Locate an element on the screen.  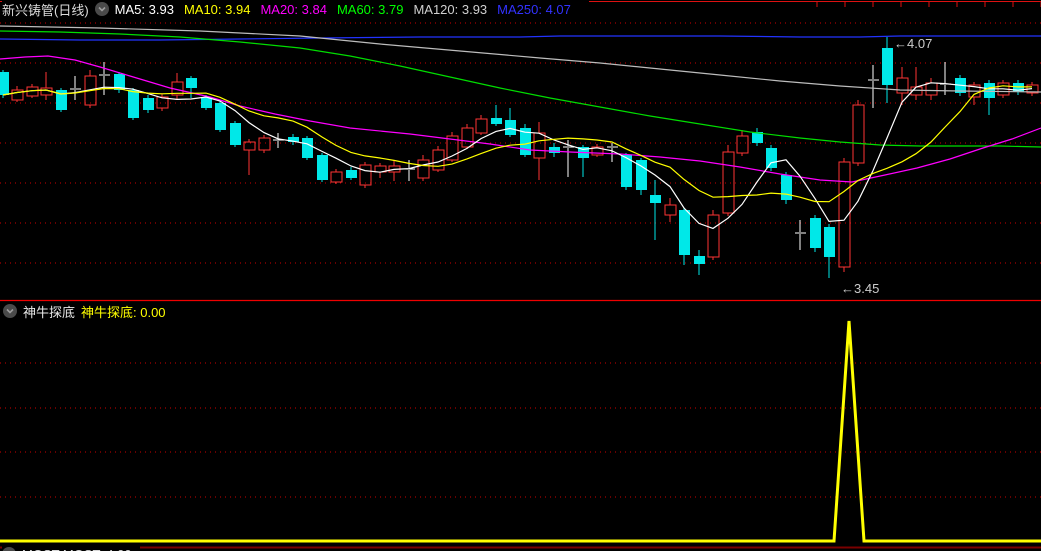
ma-label-ma120: MA120: 3.93 is located at coordinates (450, 9).